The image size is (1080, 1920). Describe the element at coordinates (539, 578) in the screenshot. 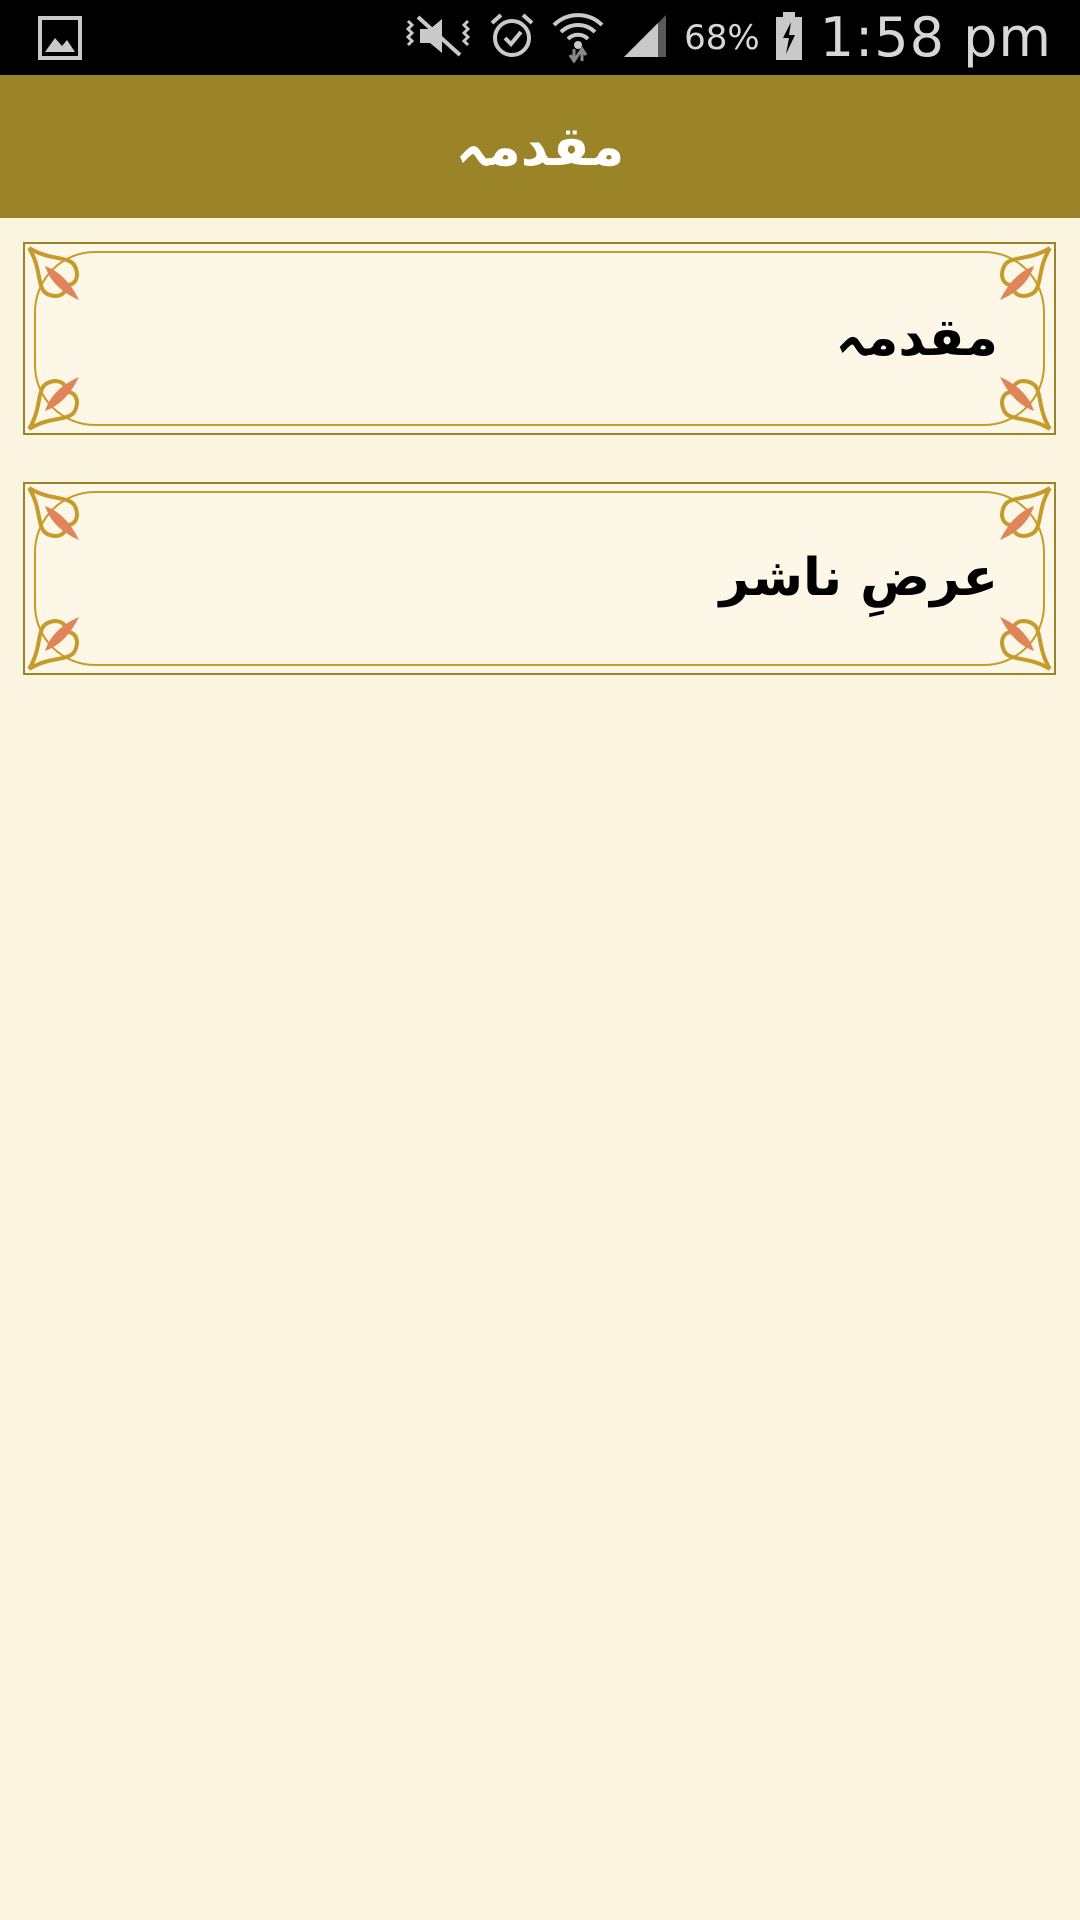

I see `list-item-arz-e-nashir: عرضِ ناشر` at that location.